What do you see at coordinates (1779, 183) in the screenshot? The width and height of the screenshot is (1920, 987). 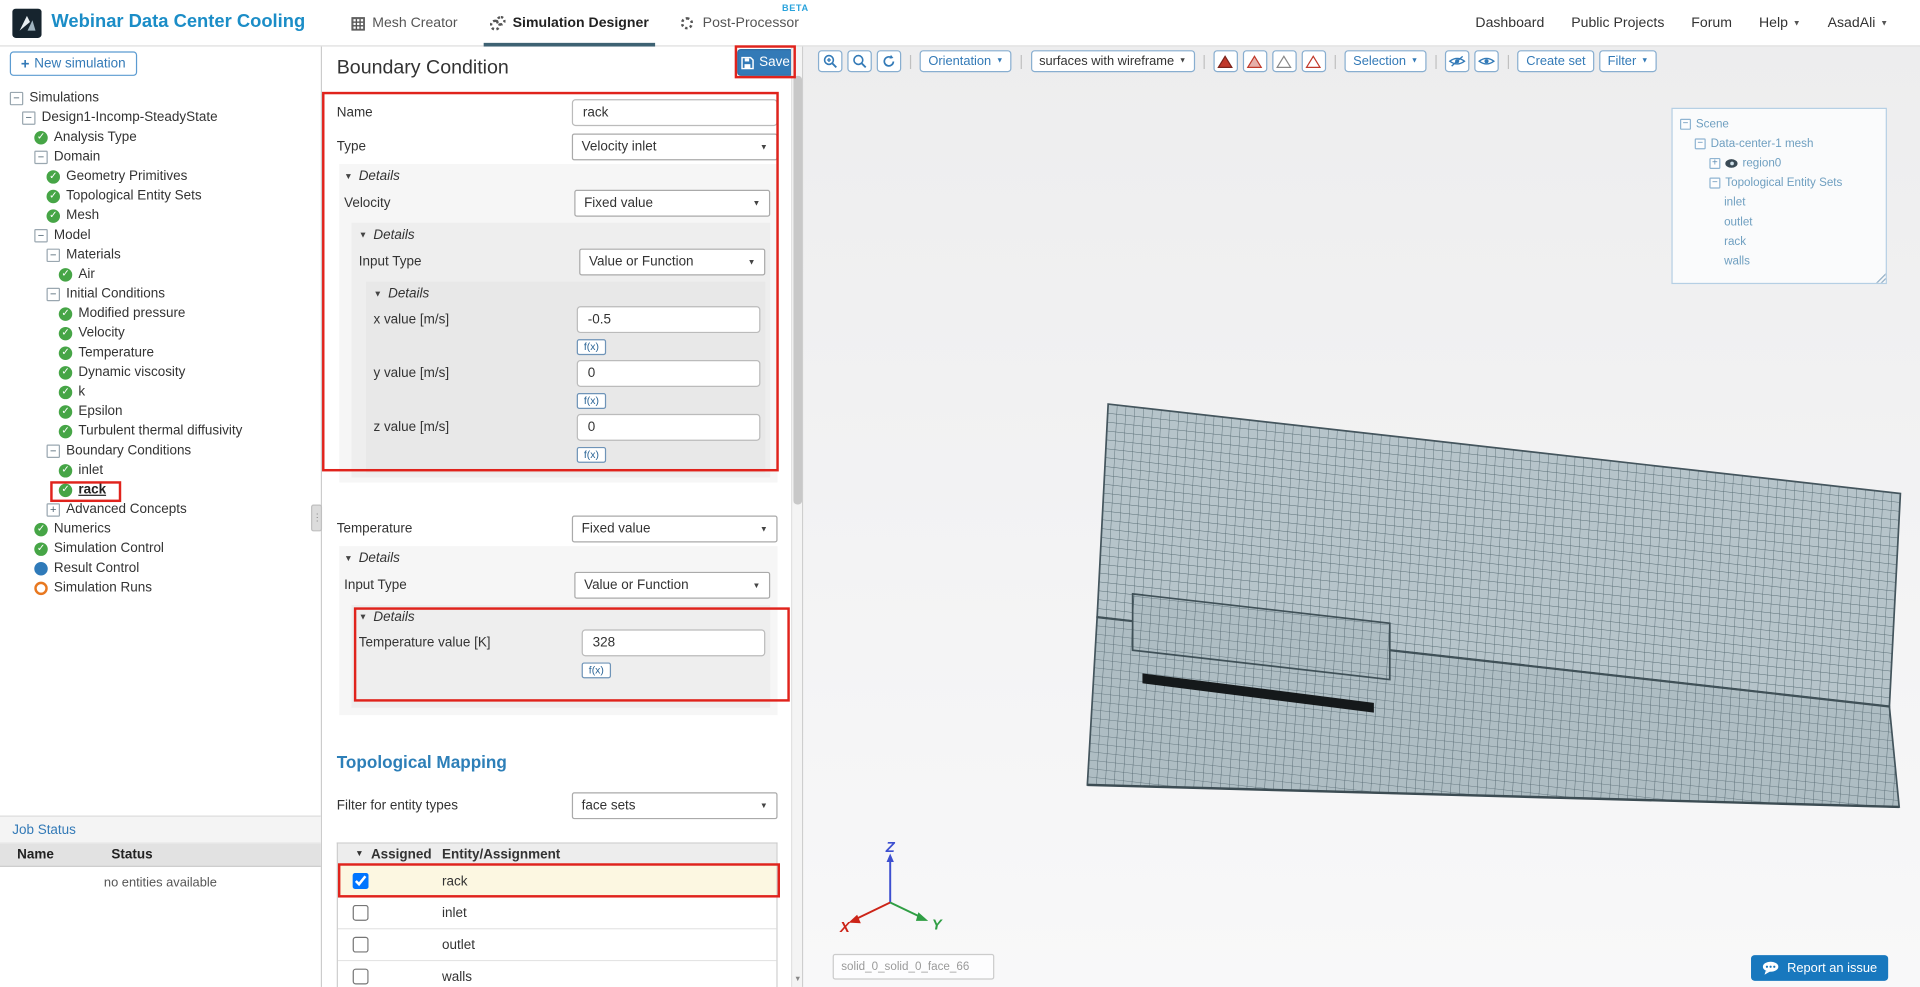 I see `scene-tree-item: Topological Entity Sets` at bounding box center [1779, 183].